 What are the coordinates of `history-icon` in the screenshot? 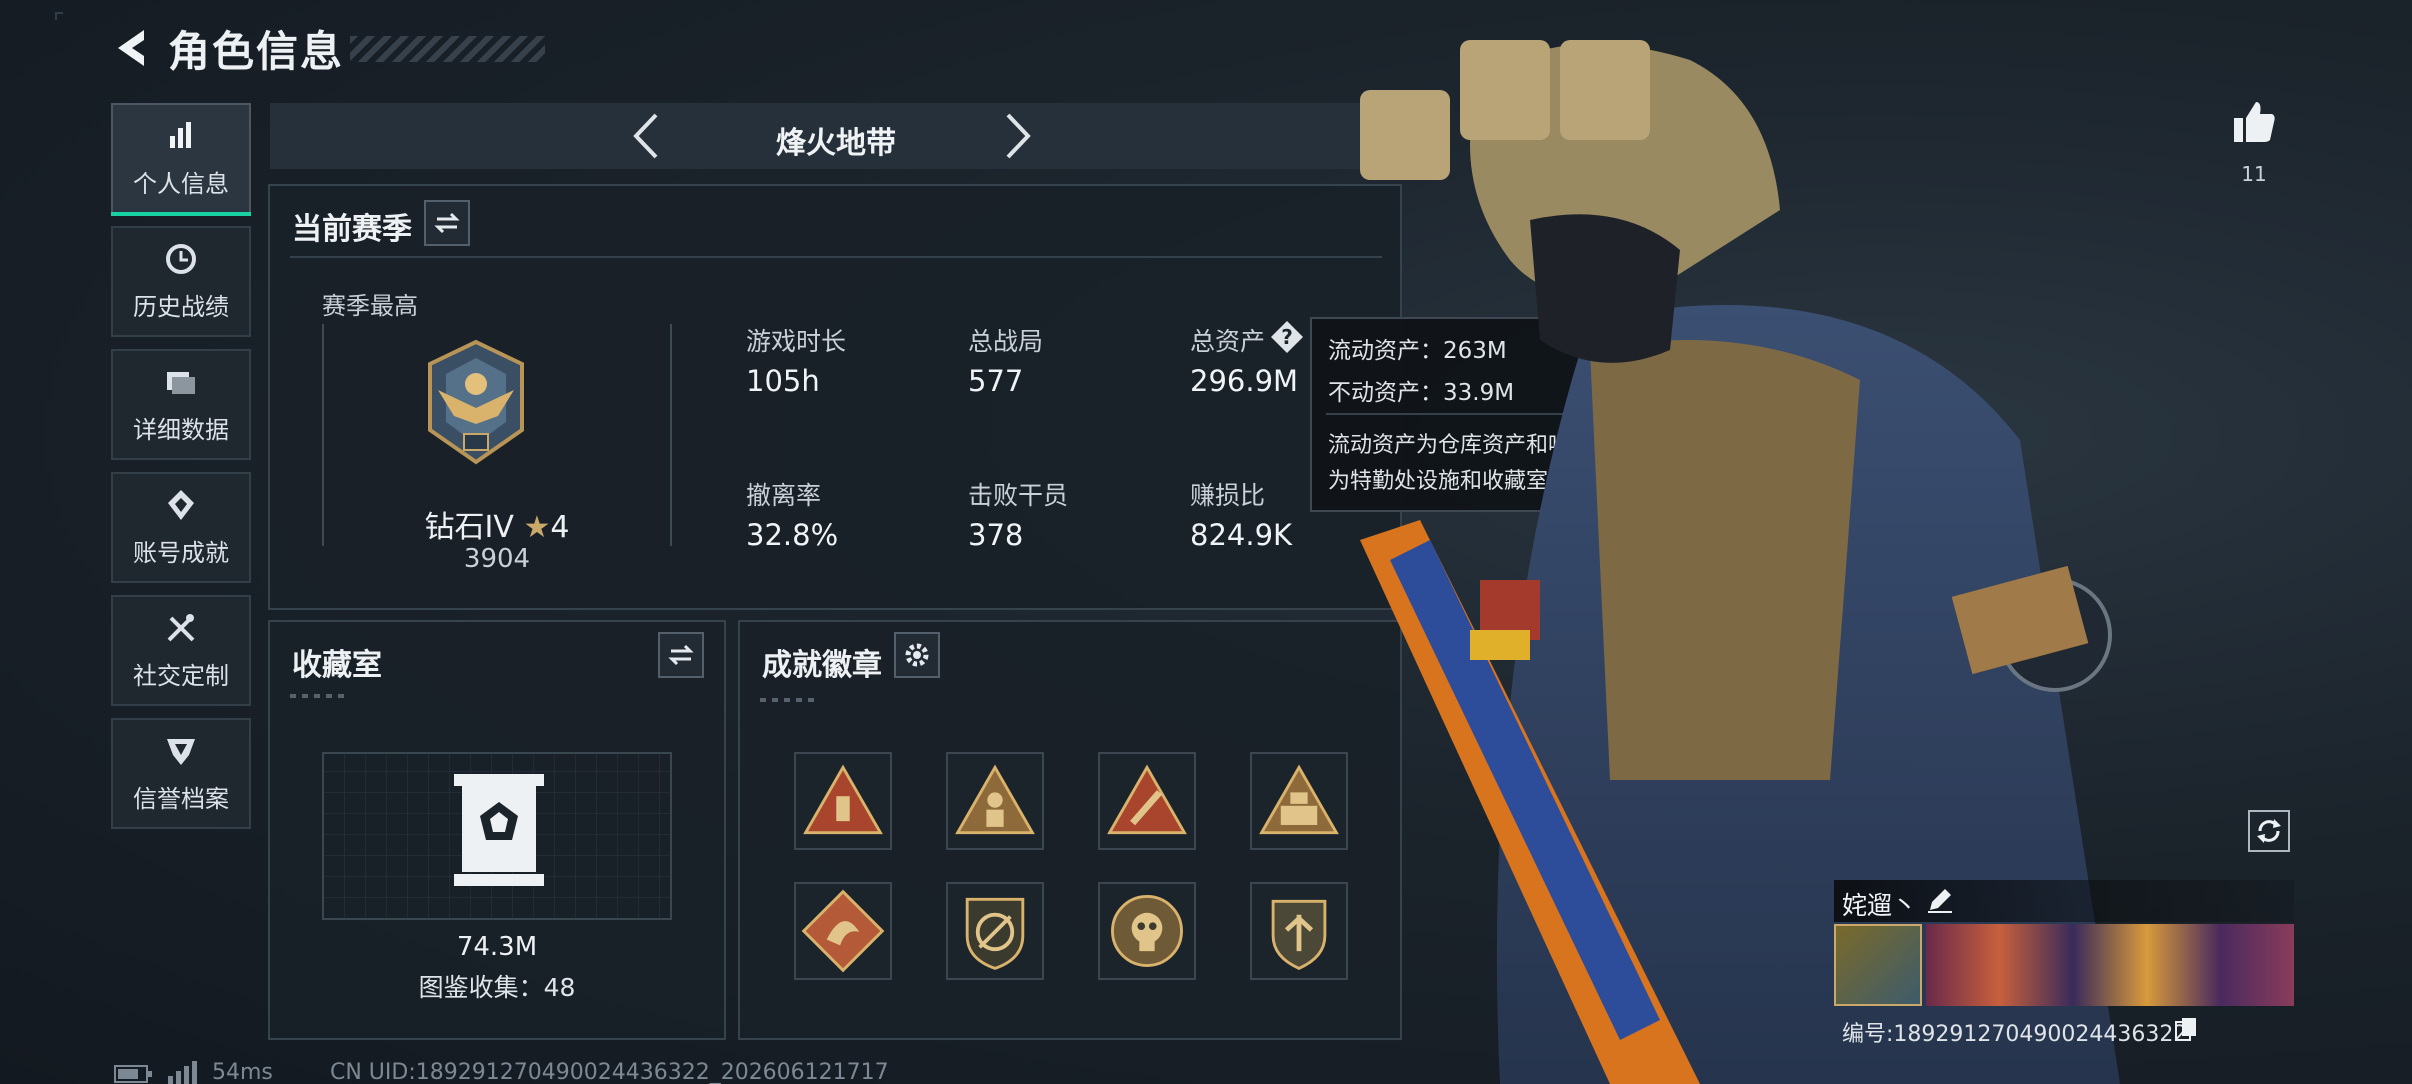 It's located at (181, 259).